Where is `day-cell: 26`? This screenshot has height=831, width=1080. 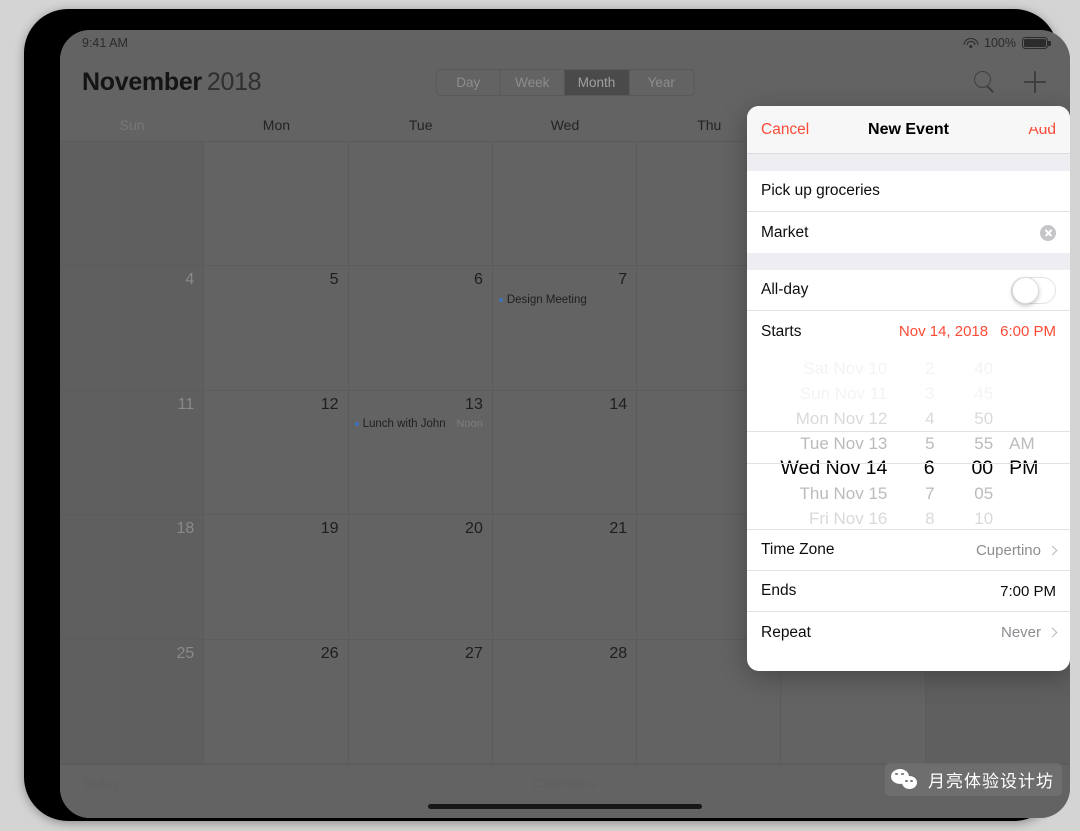
day-cell: 26 is located at coordinates (276, 701).